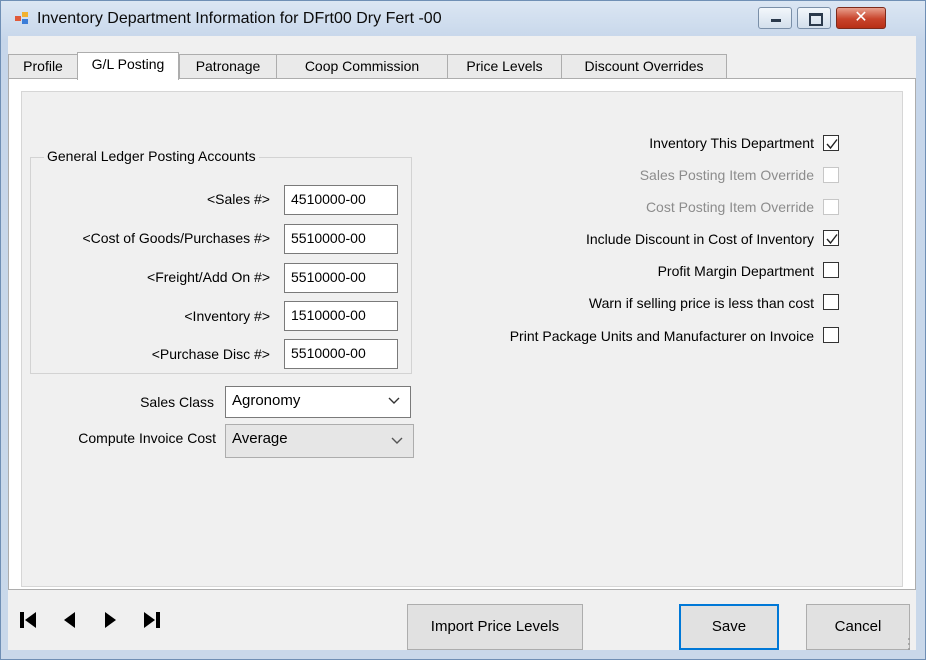 The width and height of the screenshot is (926, 660). Describe the element at coordinates (911, 644) in the screenshot. I see `resize-grip-icon` at that location.